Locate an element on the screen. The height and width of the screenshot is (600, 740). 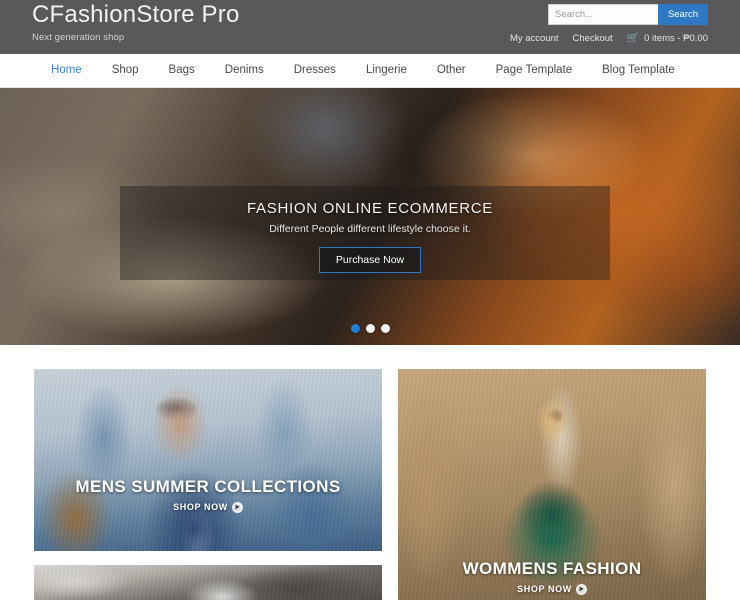
my-account-link: My account is located at coordinates (534, 38).